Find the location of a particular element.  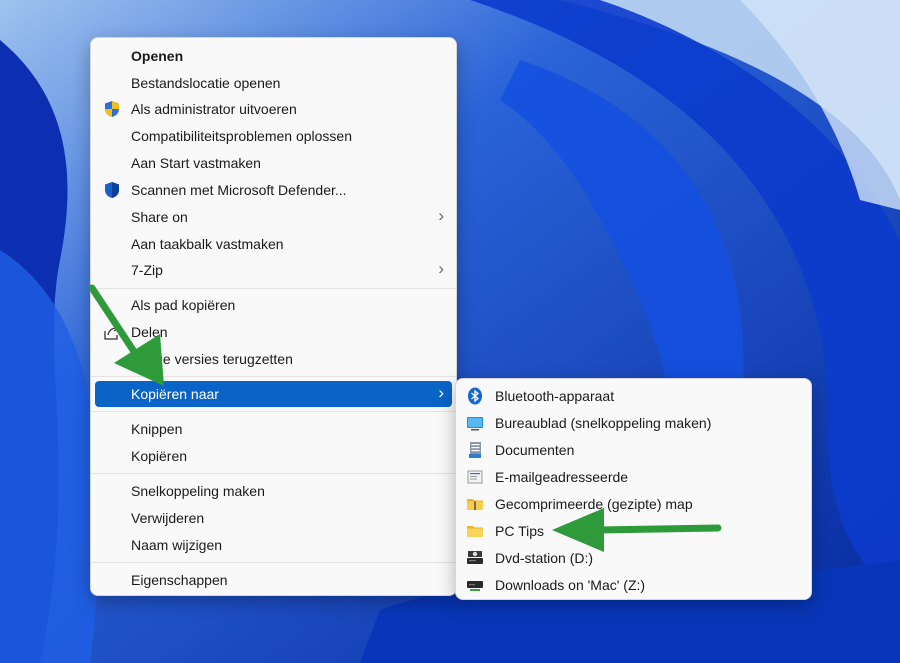

submenu-item-desktop: Bureaublad (snelkoppeling maken) is located at coordinates (633, 423).